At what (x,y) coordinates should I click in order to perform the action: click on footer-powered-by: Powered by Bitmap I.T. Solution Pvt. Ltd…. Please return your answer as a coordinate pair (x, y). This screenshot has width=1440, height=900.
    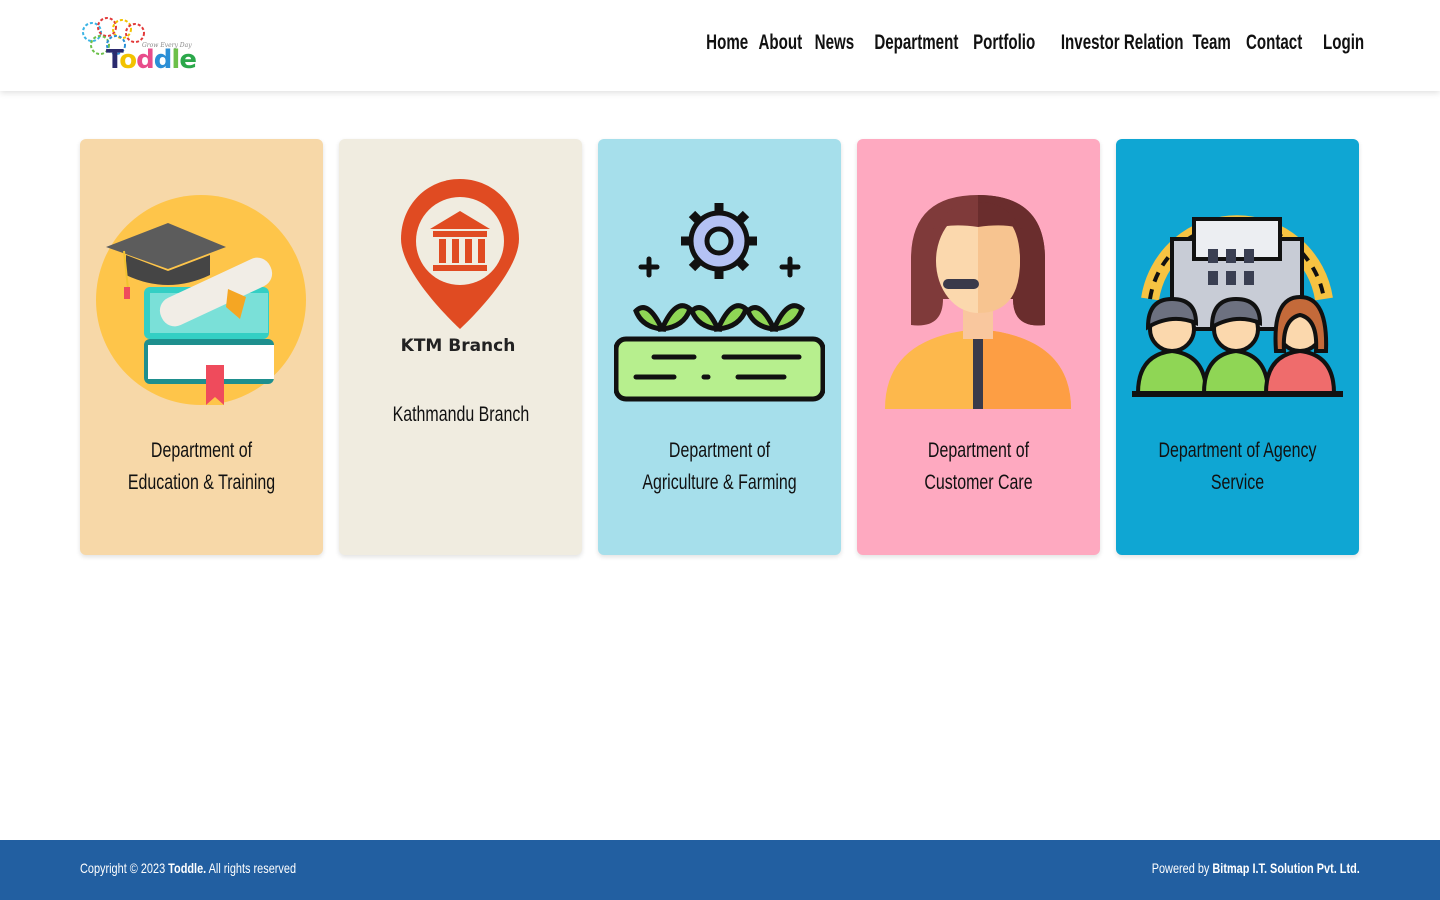
    Looking at the image, I should click on (1255, 868).